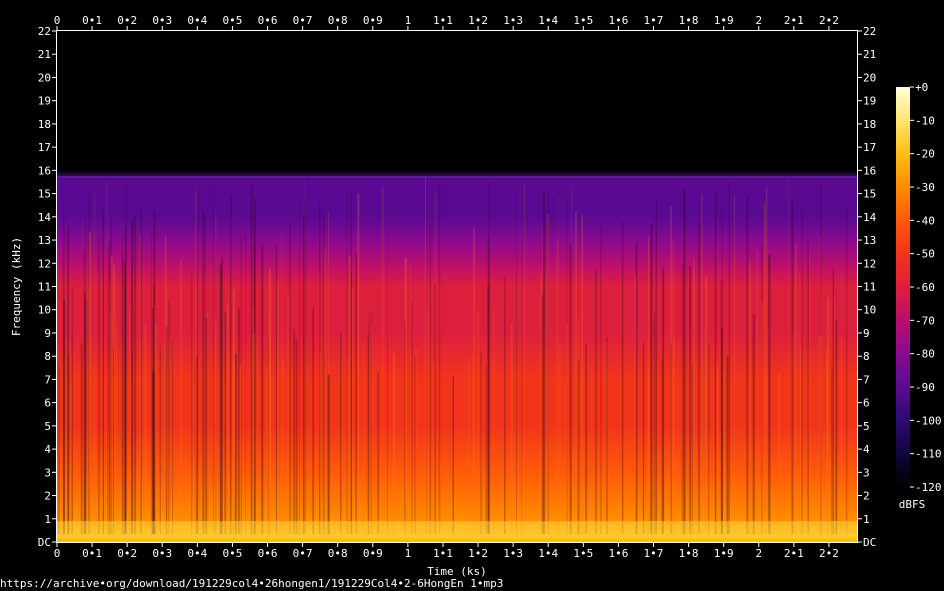 This screenshot has height=591, width=944. What do you see at coordinates (47, 449) in the screenshot?
I see `y-tick-label-left: 4` at bounding box center [47, 449].